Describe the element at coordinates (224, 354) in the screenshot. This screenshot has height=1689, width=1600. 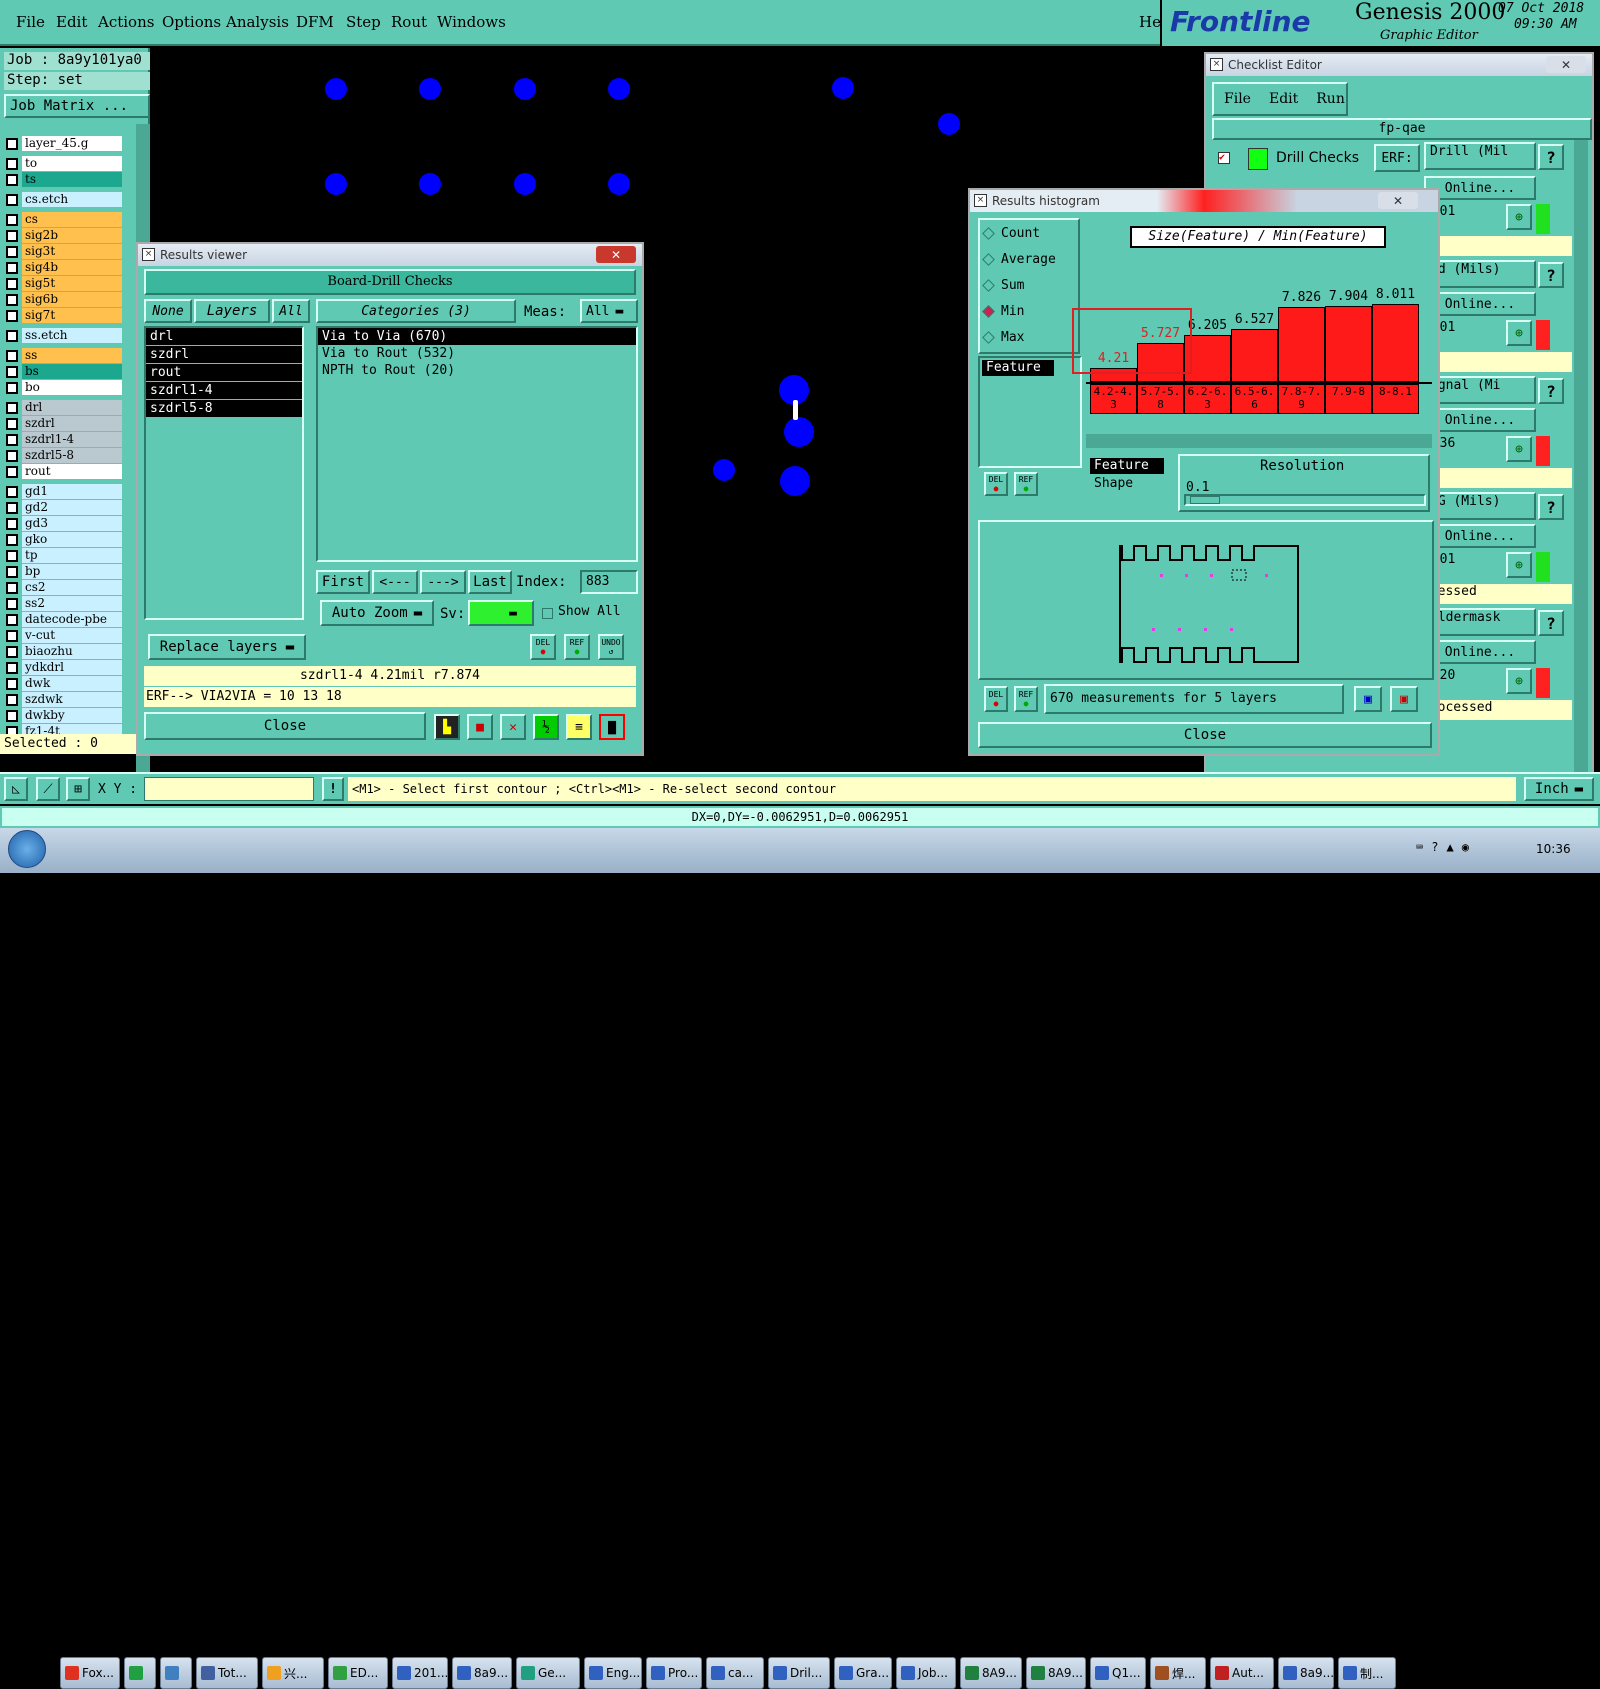
I see `layer-result-item: szdrl` at that location.